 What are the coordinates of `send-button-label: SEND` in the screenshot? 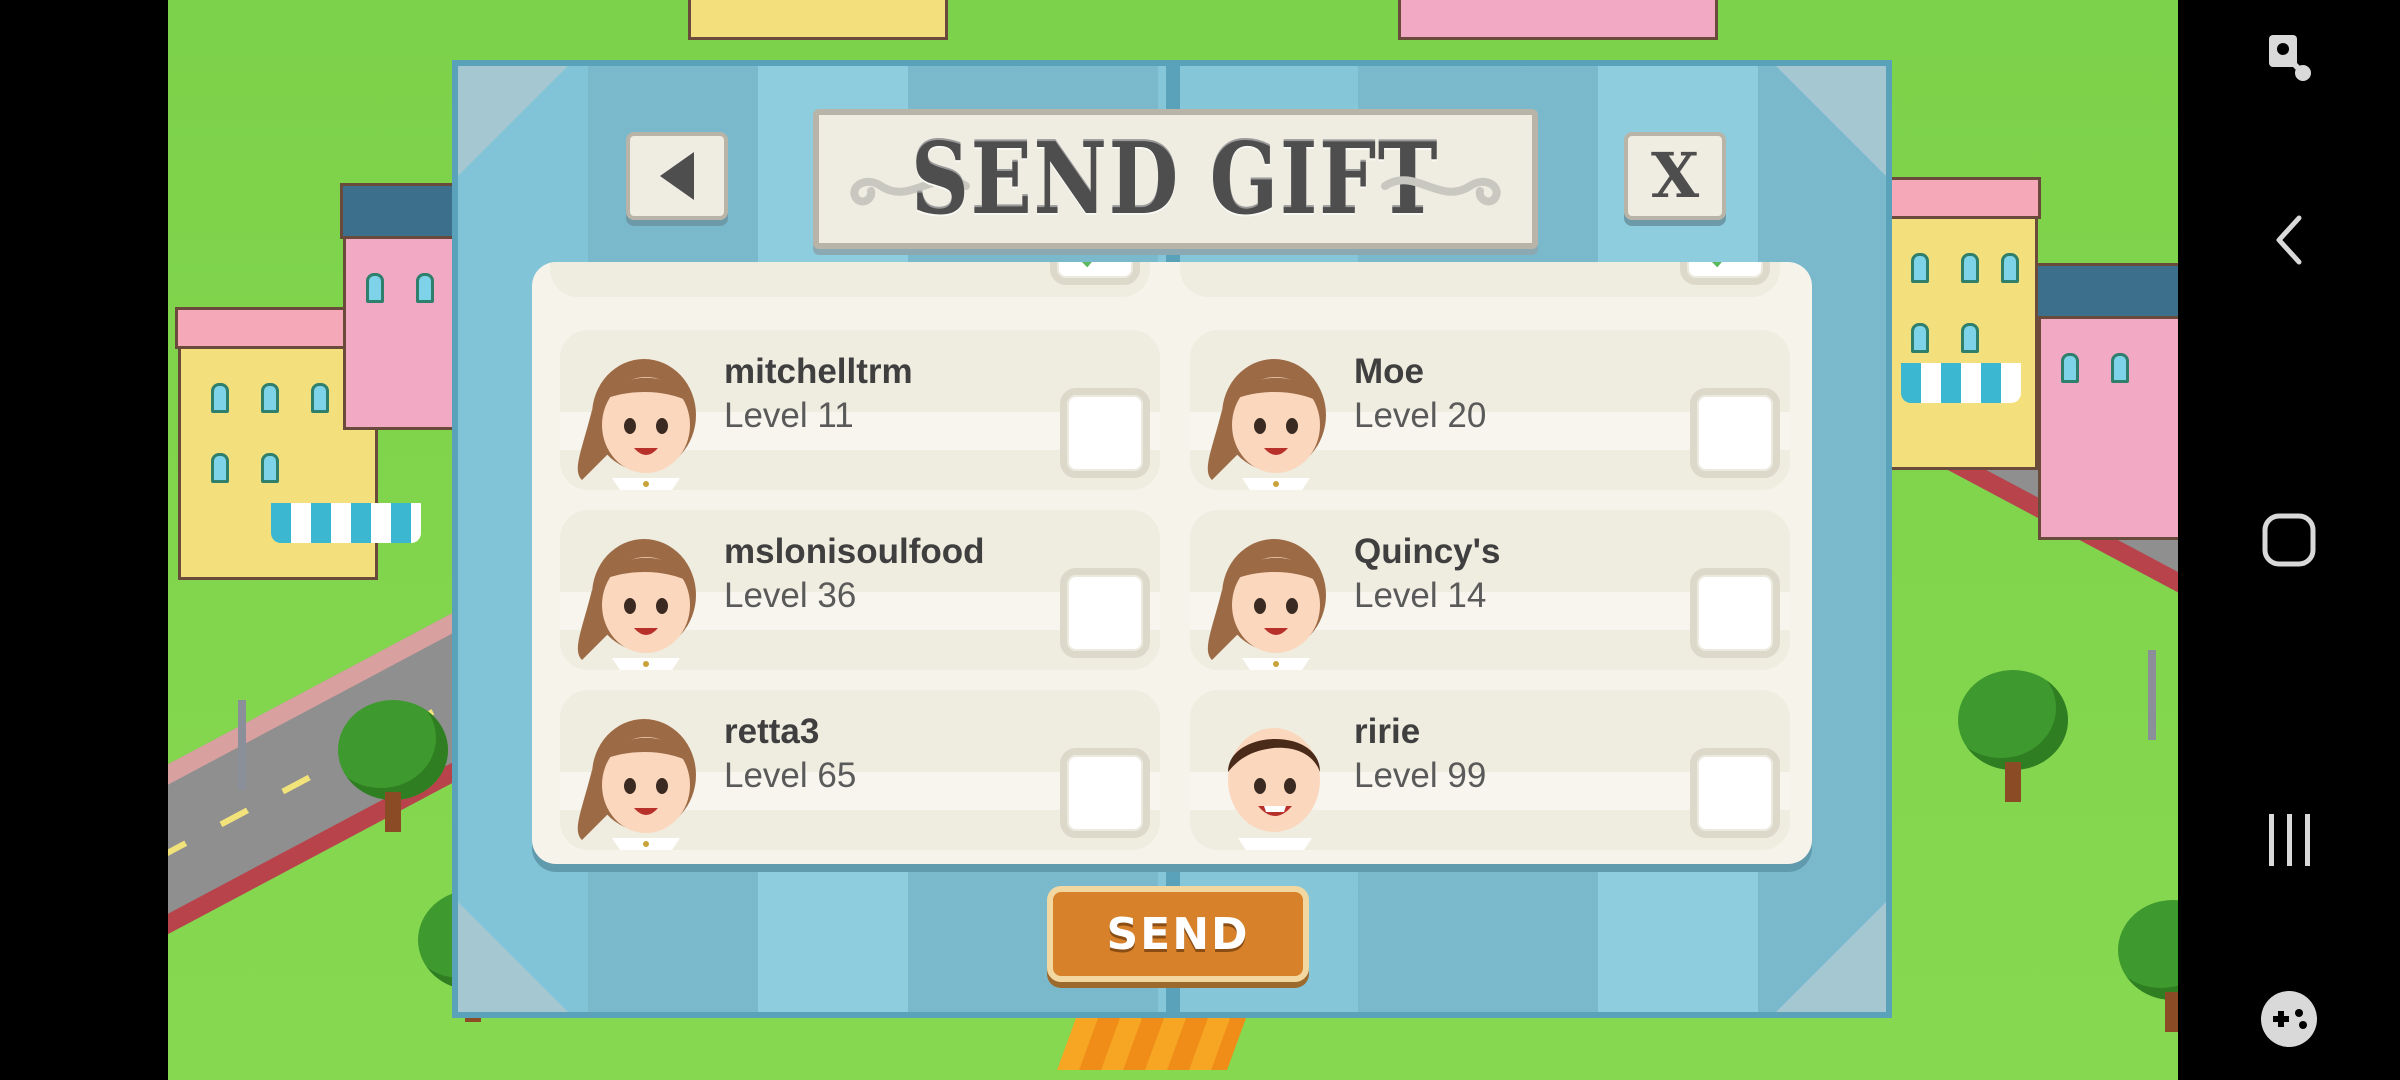 It's located at (1178, 934).